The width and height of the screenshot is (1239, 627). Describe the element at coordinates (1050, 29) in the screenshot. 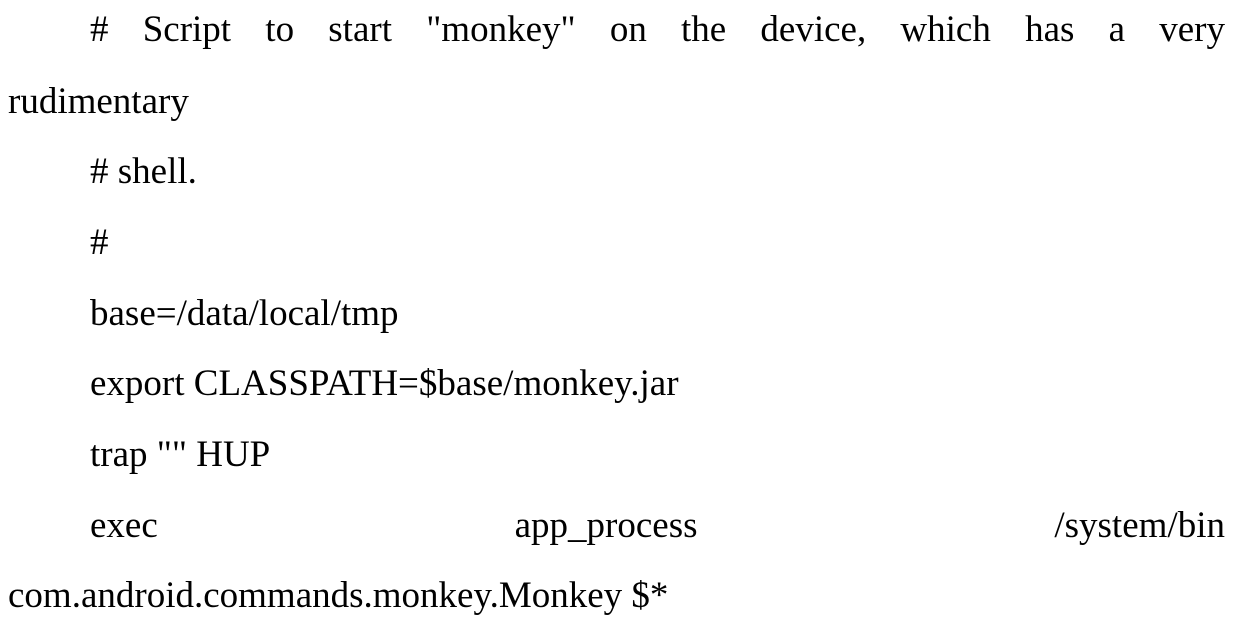

I see `word: has` at that location.